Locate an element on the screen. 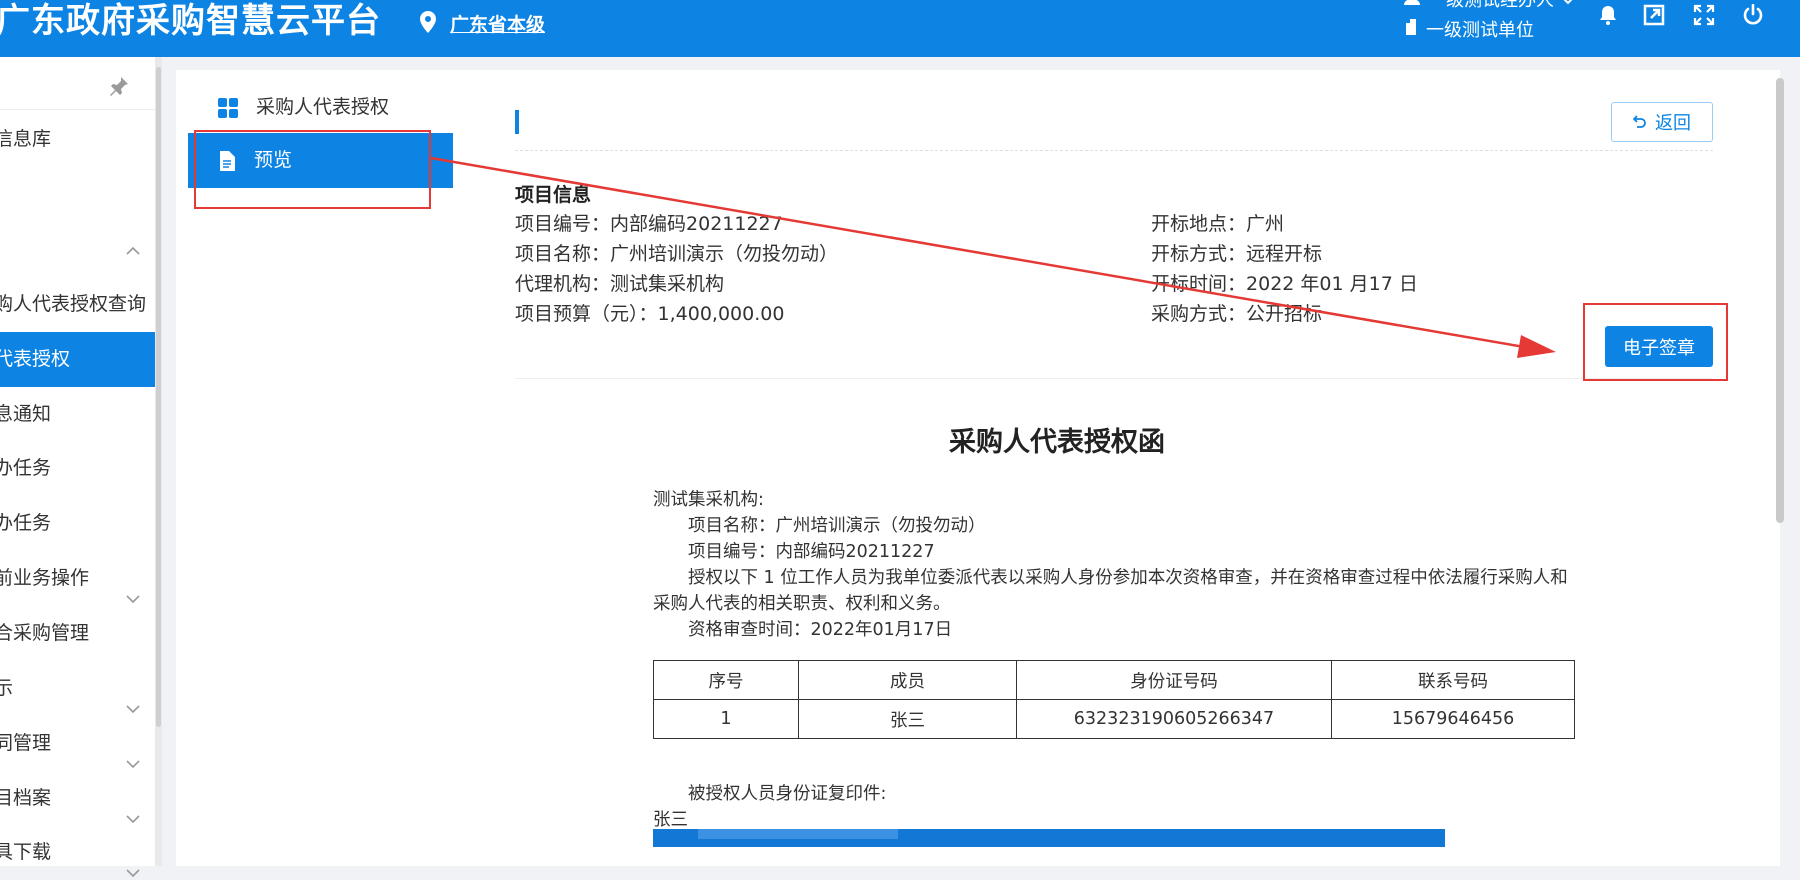  sidebar-item-project-archive: 目档案 is located at coordinates (77, 798).